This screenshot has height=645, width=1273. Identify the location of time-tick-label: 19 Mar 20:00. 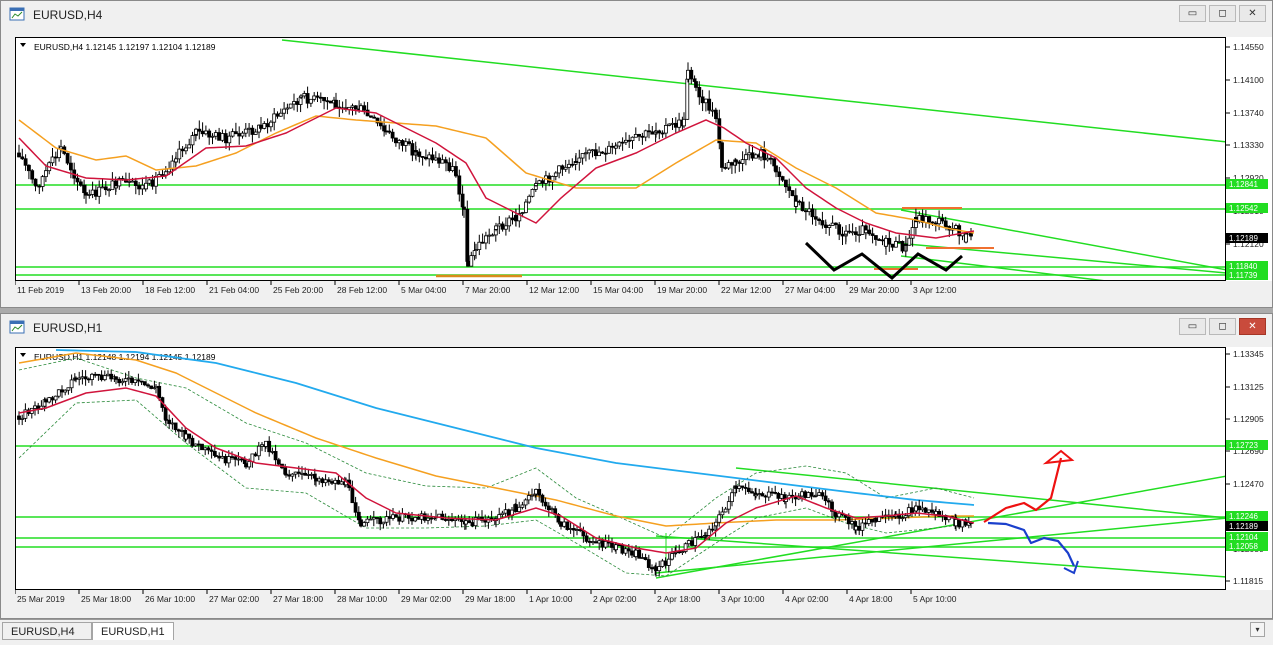
(682, 290).